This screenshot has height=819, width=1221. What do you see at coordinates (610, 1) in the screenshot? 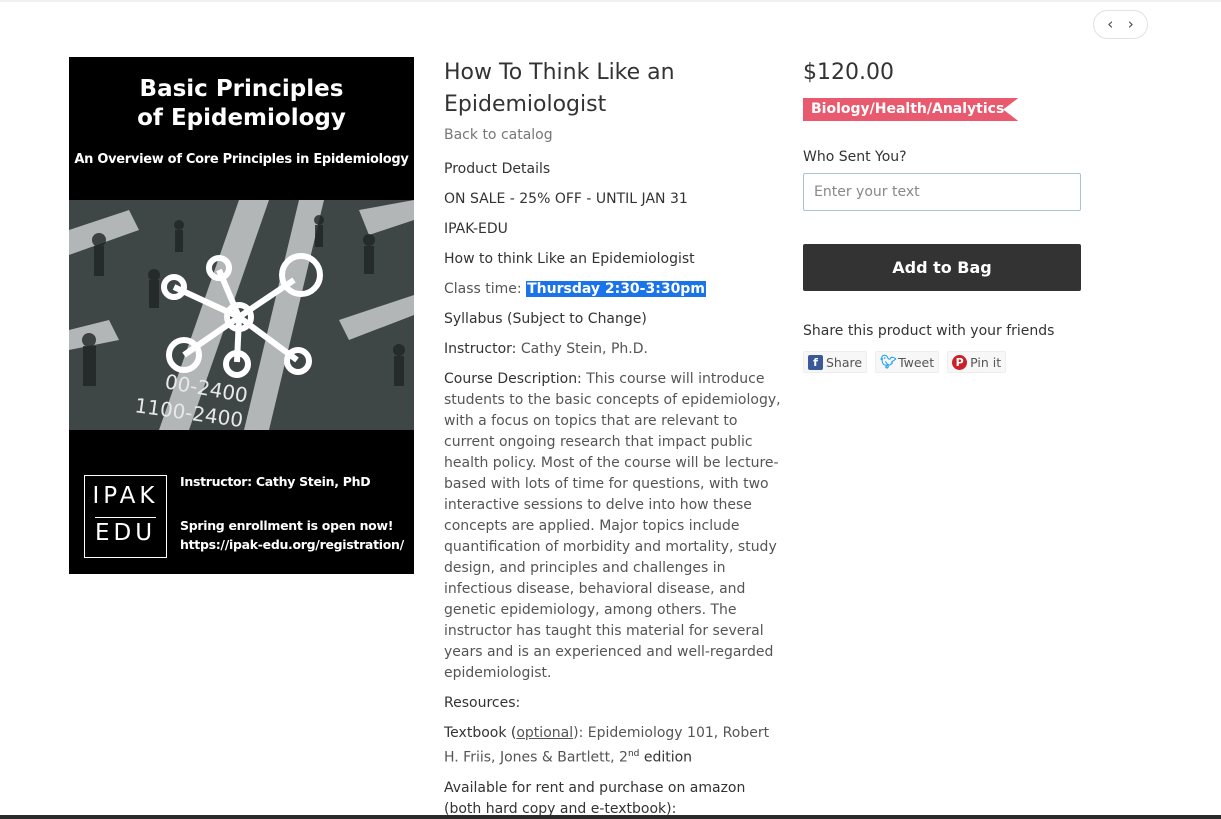
I see `top-border` at bounding box center [610, 1].